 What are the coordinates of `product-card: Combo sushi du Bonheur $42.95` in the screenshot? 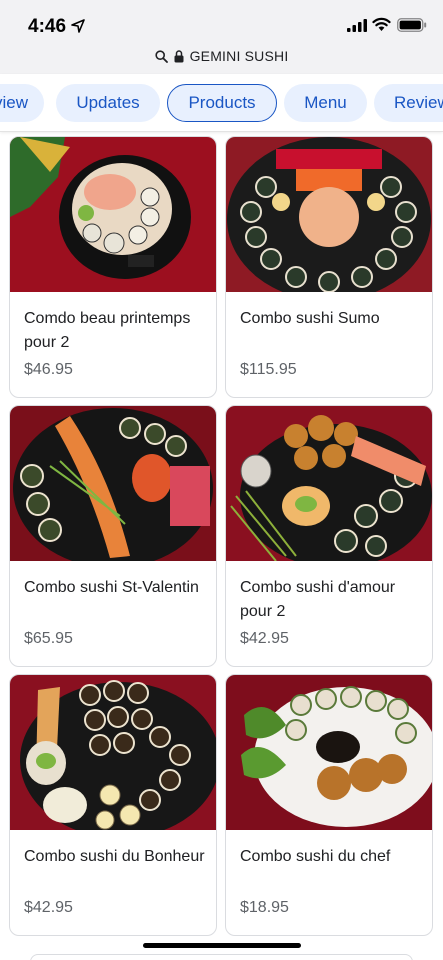 It's located at (113, 805).